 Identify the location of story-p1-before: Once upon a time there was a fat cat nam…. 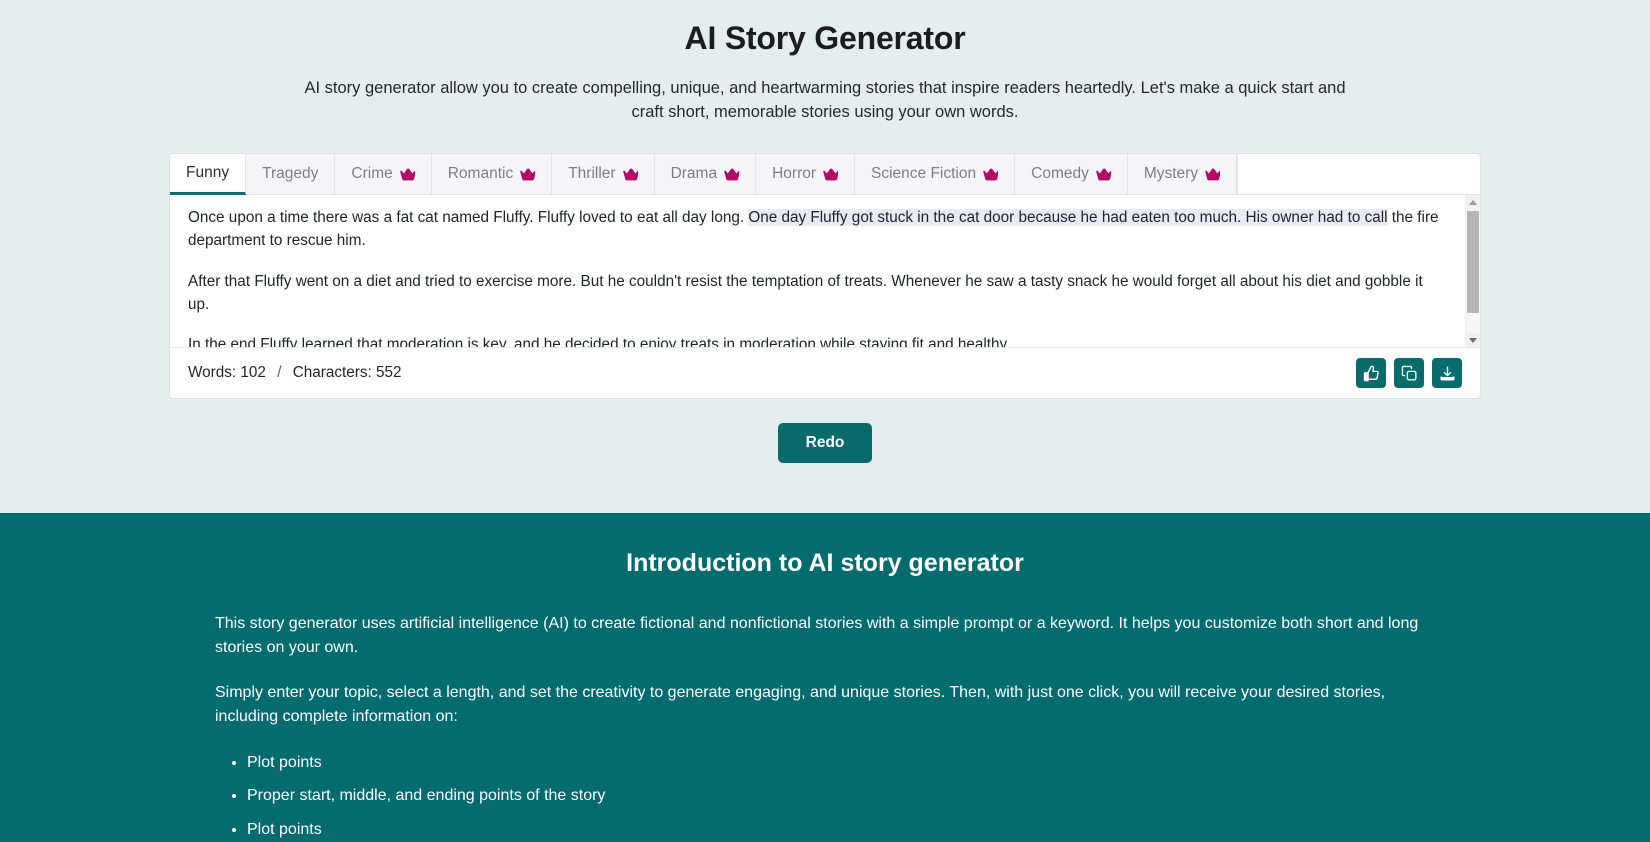
(468, 218).